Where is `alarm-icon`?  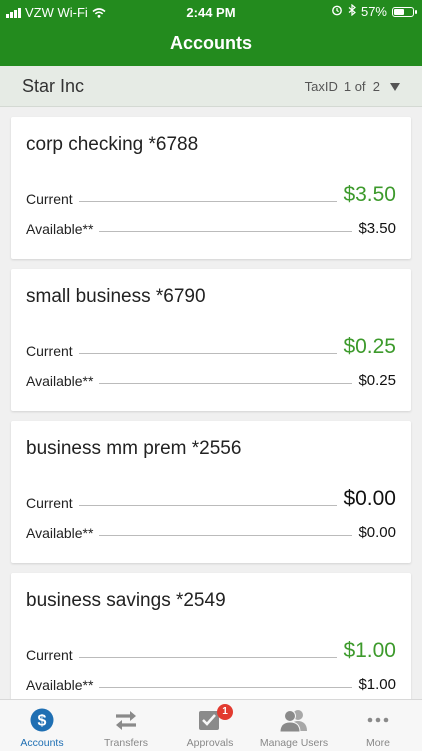 alarm-icon is located at coordinates (337, 11).